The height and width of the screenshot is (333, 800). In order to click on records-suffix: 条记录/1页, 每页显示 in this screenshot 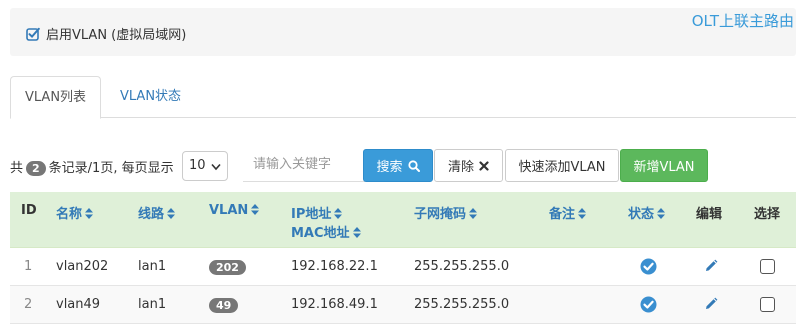, I will do `click(111, 168)`.